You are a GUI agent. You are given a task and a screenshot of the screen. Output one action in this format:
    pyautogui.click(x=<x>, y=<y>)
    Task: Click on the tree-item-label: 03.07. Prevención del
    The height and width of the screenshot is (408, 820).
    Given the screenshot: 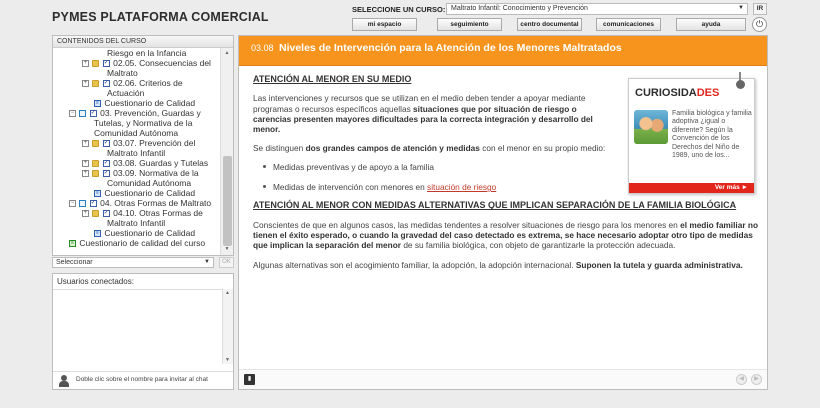 What is the action you would take?
    pyautogui.click(x=154, y=143)
    